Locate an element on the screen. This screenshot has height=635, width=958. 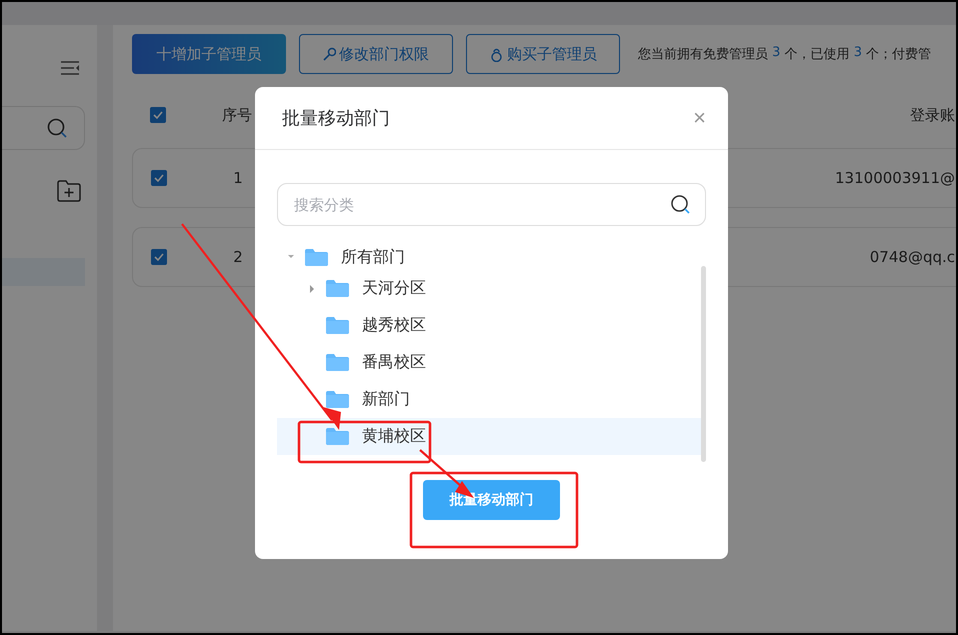
folder-plus-icon is located at coordinates (69, 191).